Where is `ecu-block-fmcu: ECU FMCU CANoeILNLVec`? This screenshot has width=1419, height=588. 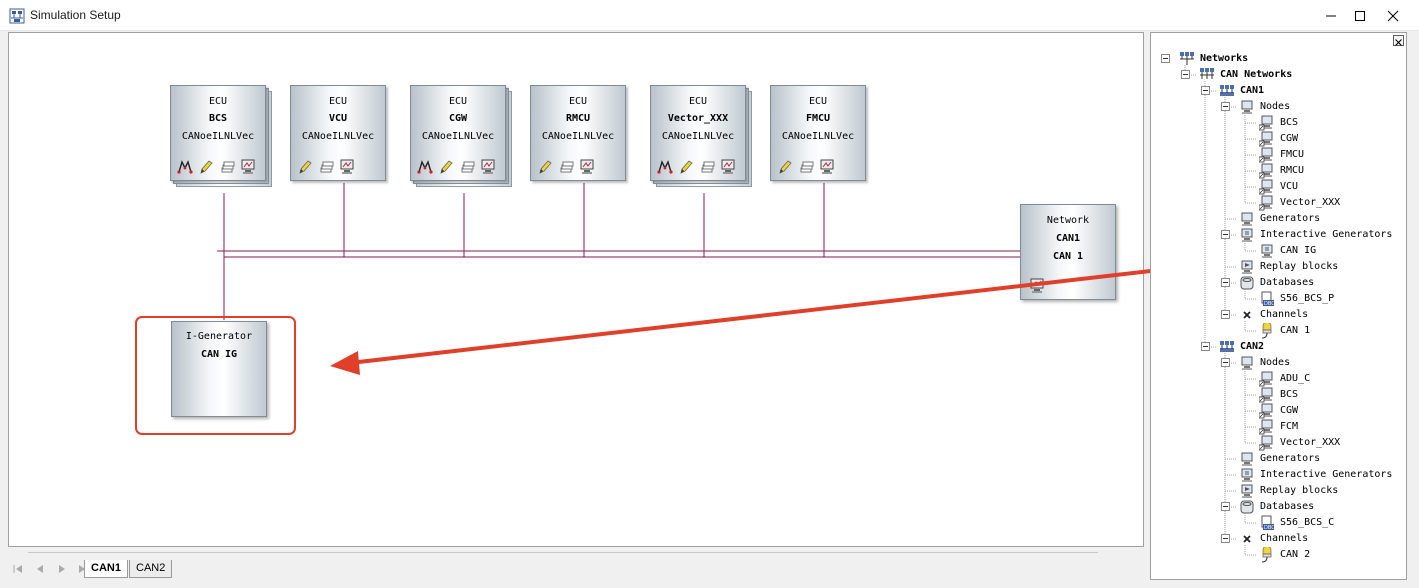 ecu-block-fmcu: ECU FMCU CANoeILNLVec is located at coordinates (818, 133).